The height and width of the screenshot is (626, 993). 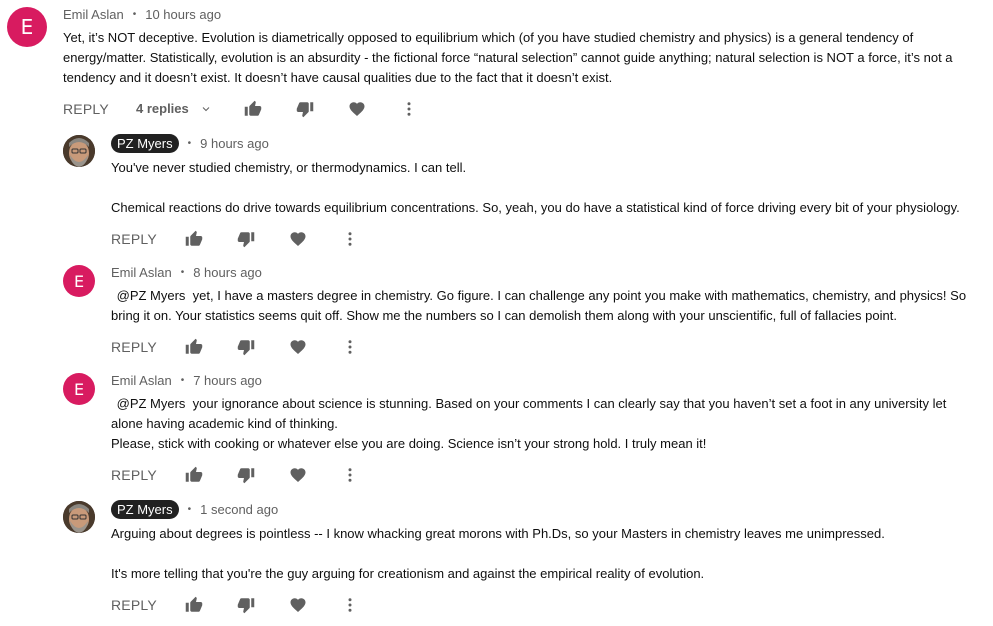 What do you see at coordinates (162, 108) in the screenshot?
I see `replies-count: 4 replies` at bounding box center [162, 108].